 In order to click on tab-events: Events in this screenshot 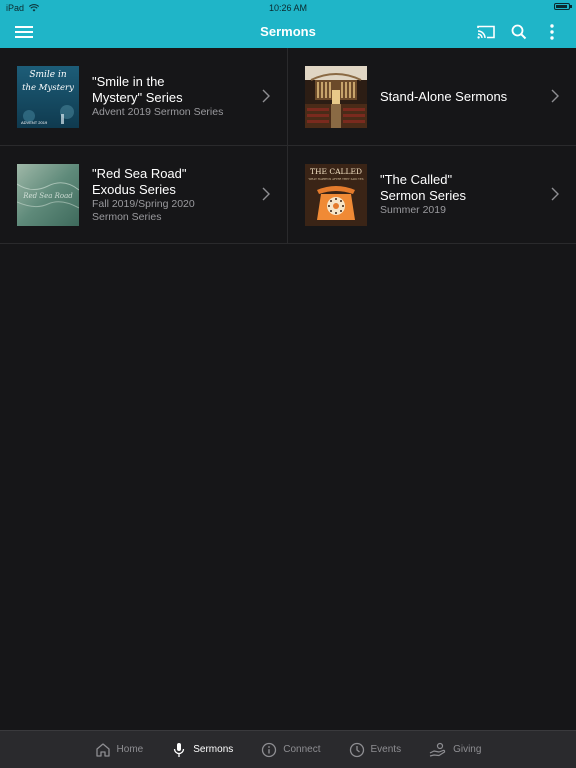, I will do `click(375, 749)`.